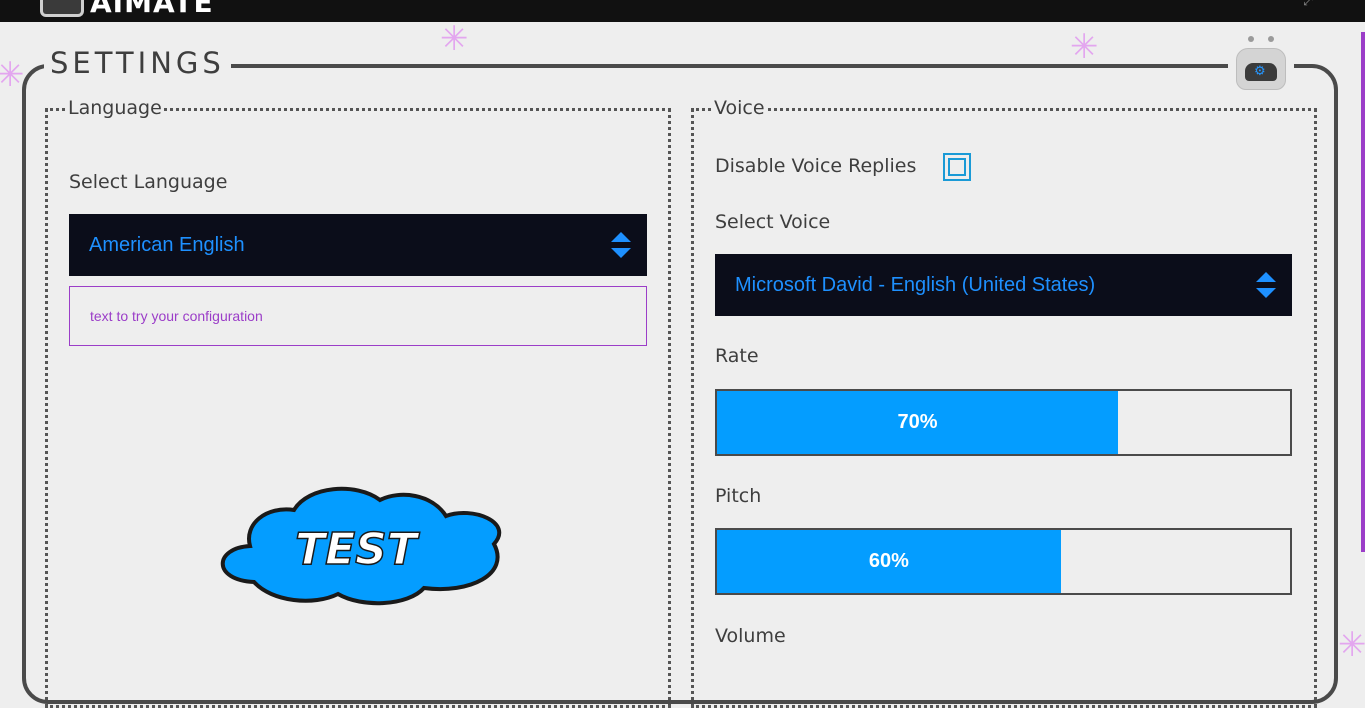 The height and width of the screenshot is (708, 1365). Describe the element at coordinates (737, 356) in the screenshot. I see `rate-label: Rate` at that location.